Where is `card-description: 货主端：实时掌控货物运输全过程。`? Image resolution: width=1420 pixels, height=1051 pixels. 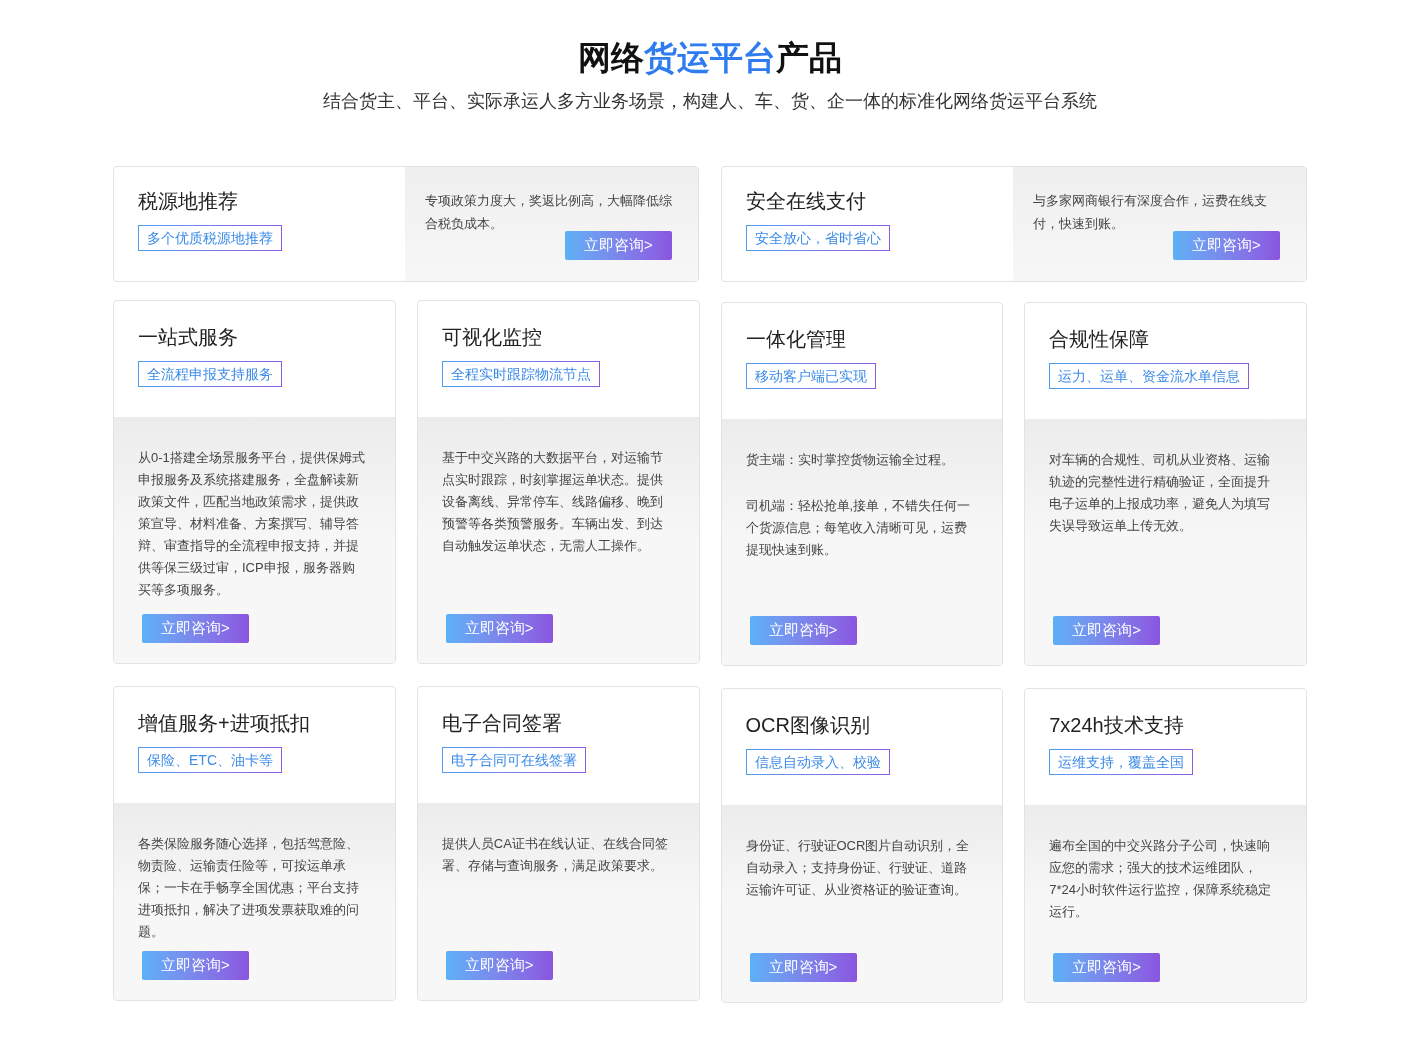 card-description: 货主端：实时掌控货物运输全过程。 is located at coordinates (850, 460).